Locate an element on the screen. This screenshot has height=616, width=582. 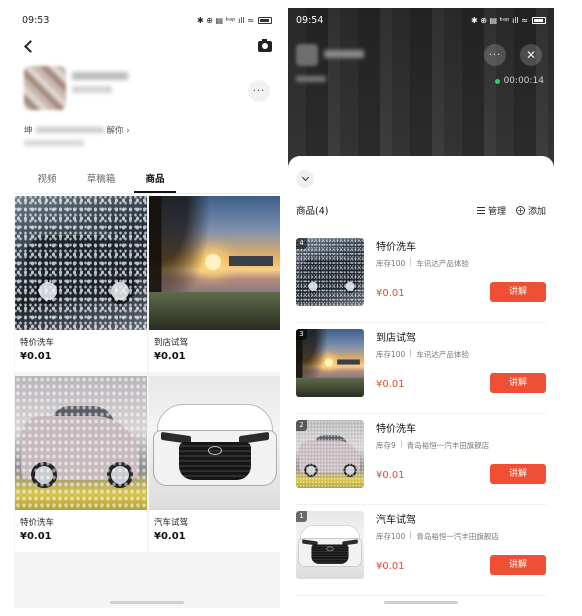
tab-products: 商品 is located at coordinates (155, 181).